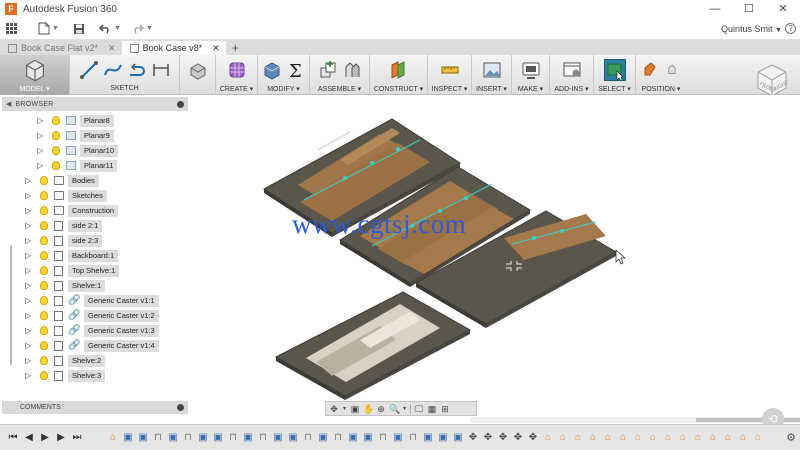 The width and height of the screenshot is (800, 450). Describe the element at coordinates (61, 437) in the screenshot. I see `step-forward-icon: ▶` at that location.